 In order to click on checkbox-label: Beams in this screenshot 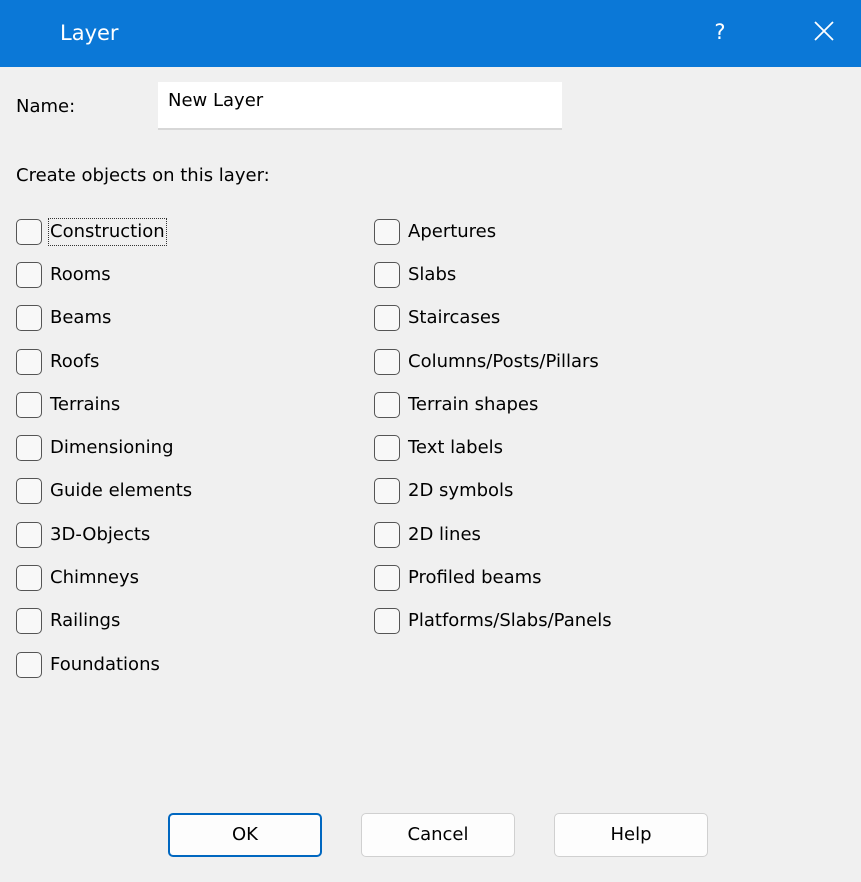, I will do `click(80, 318)`.